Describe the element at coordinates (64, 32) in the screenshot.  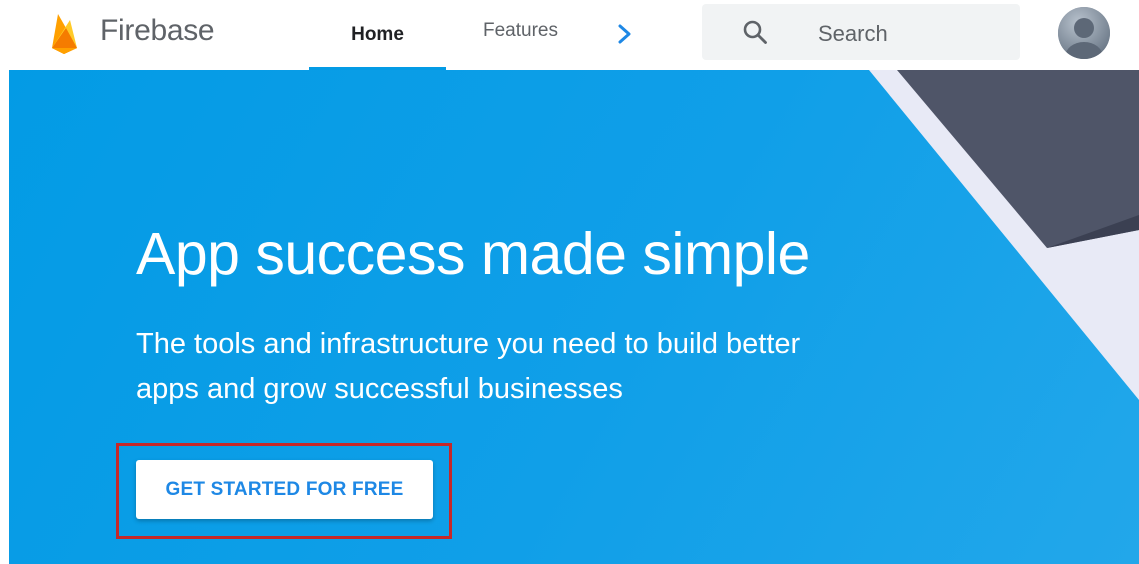
I see `firebase-flame-icon` at that location.